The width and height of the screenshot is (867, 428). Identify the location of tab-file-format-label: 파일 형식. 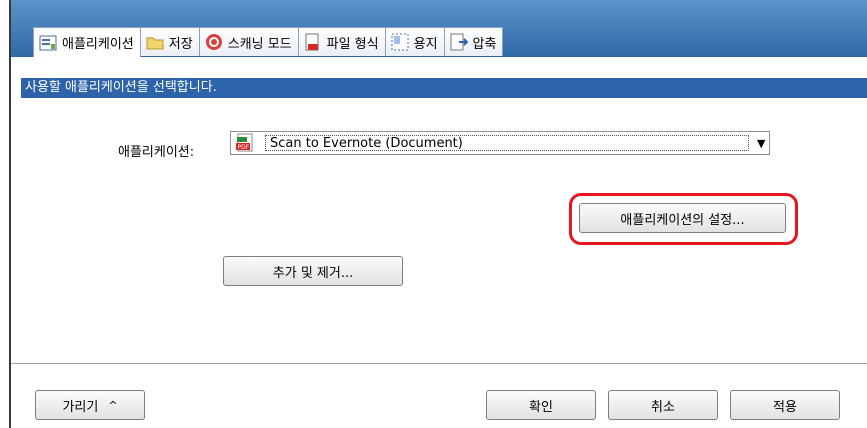
(352, 44).